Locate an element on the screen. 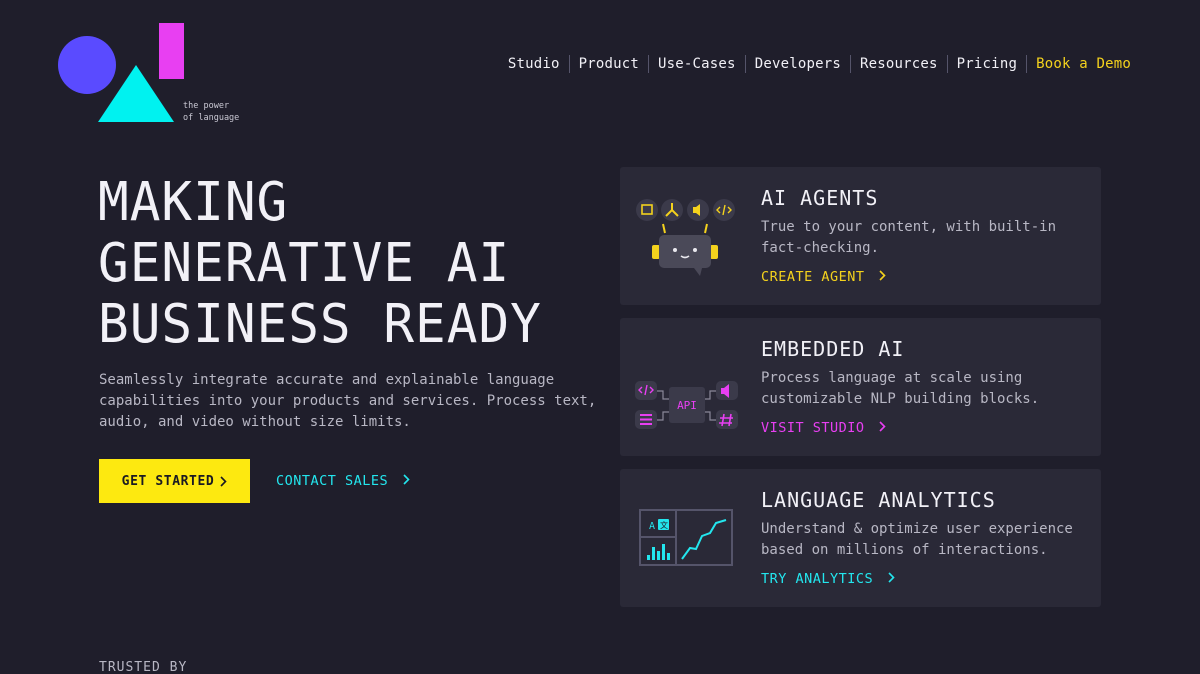 This screenshot has width=1200, height=674. logo-tagline-line1: the power is located at coordinates (206, 106).